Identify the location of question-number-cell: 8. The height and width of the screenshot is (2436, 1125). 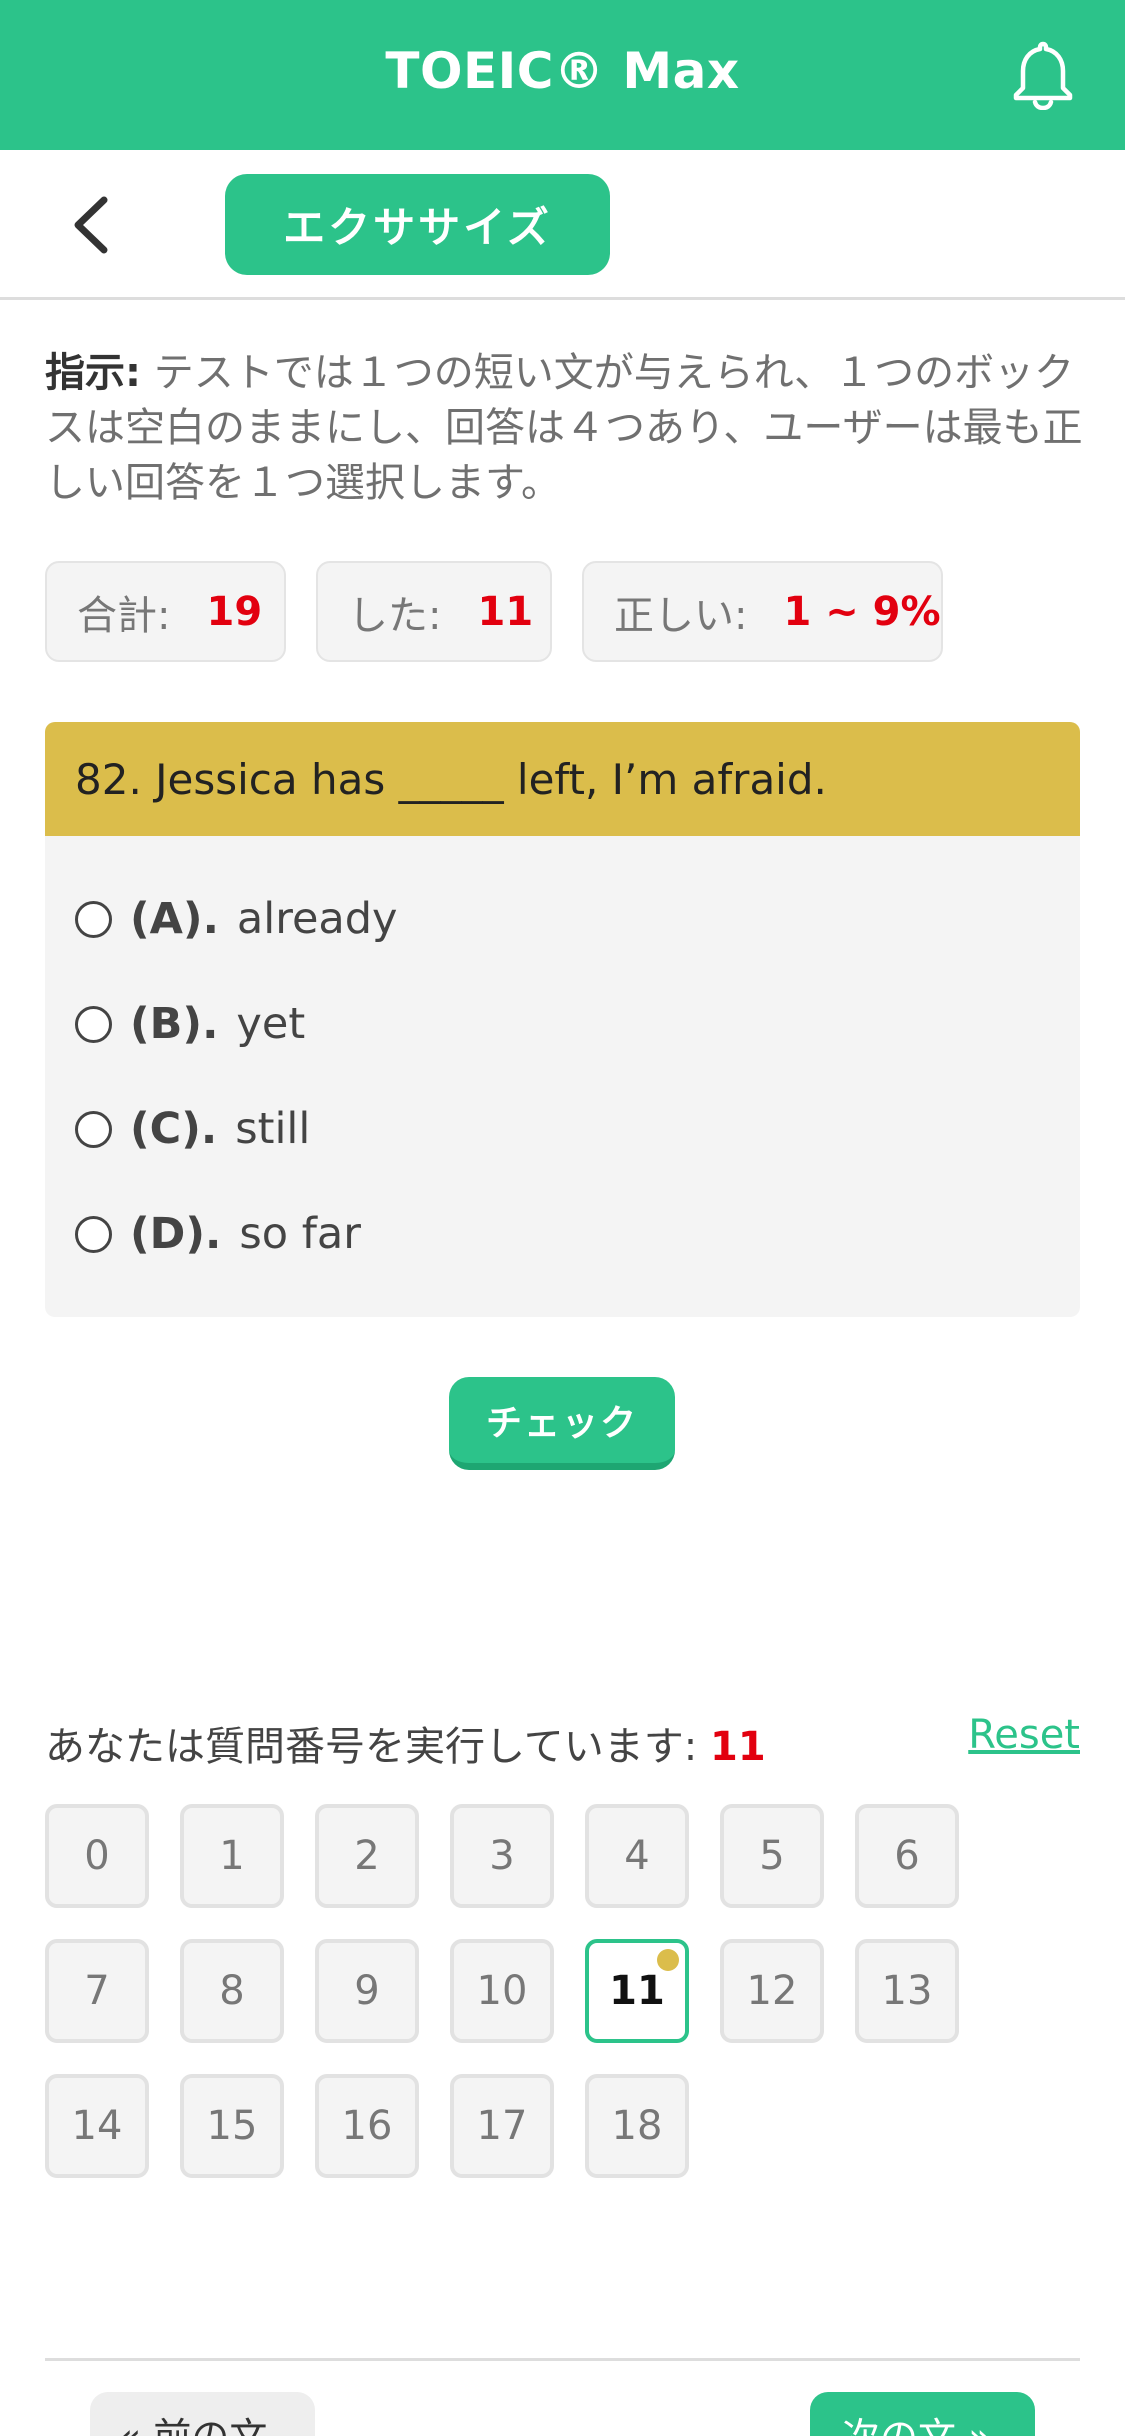
(232, 1991).